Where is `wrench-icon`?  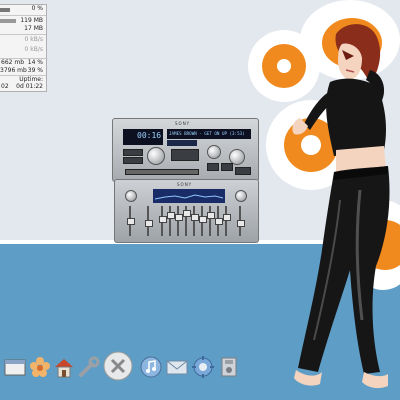
wrench-icon is located at coordinates (89, 367).